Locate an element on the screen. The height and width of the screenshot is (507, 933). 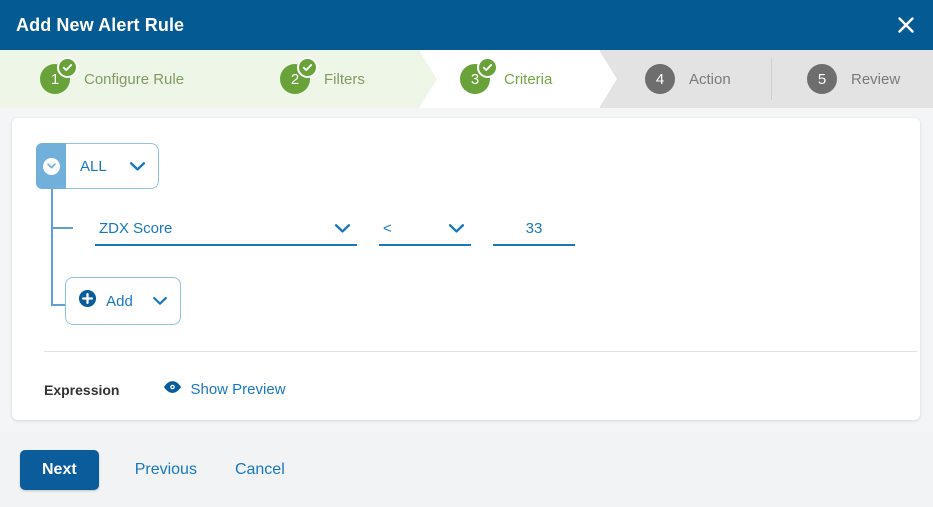
step-number-badge: 1 is located at coordinates (59, 75).